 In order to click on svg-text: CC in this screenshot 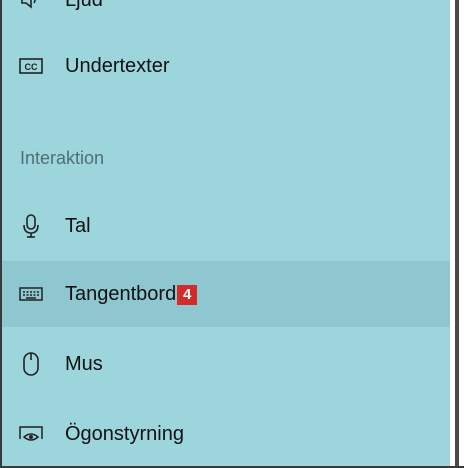, I will do `click(31, 67)`.